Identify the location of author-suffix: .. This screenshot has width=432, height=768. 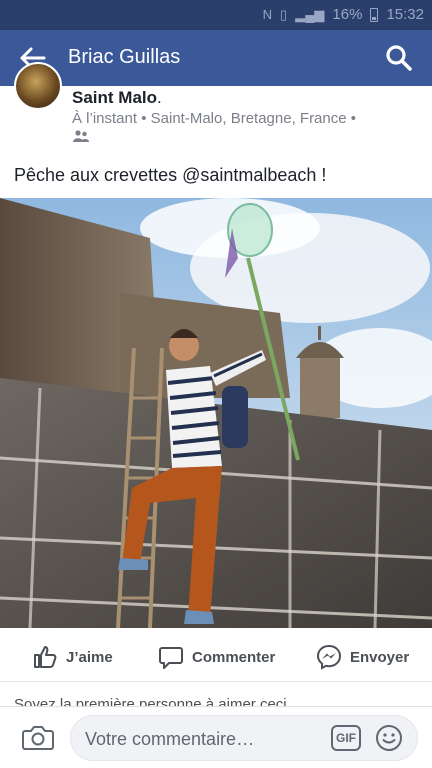
(159, 97).